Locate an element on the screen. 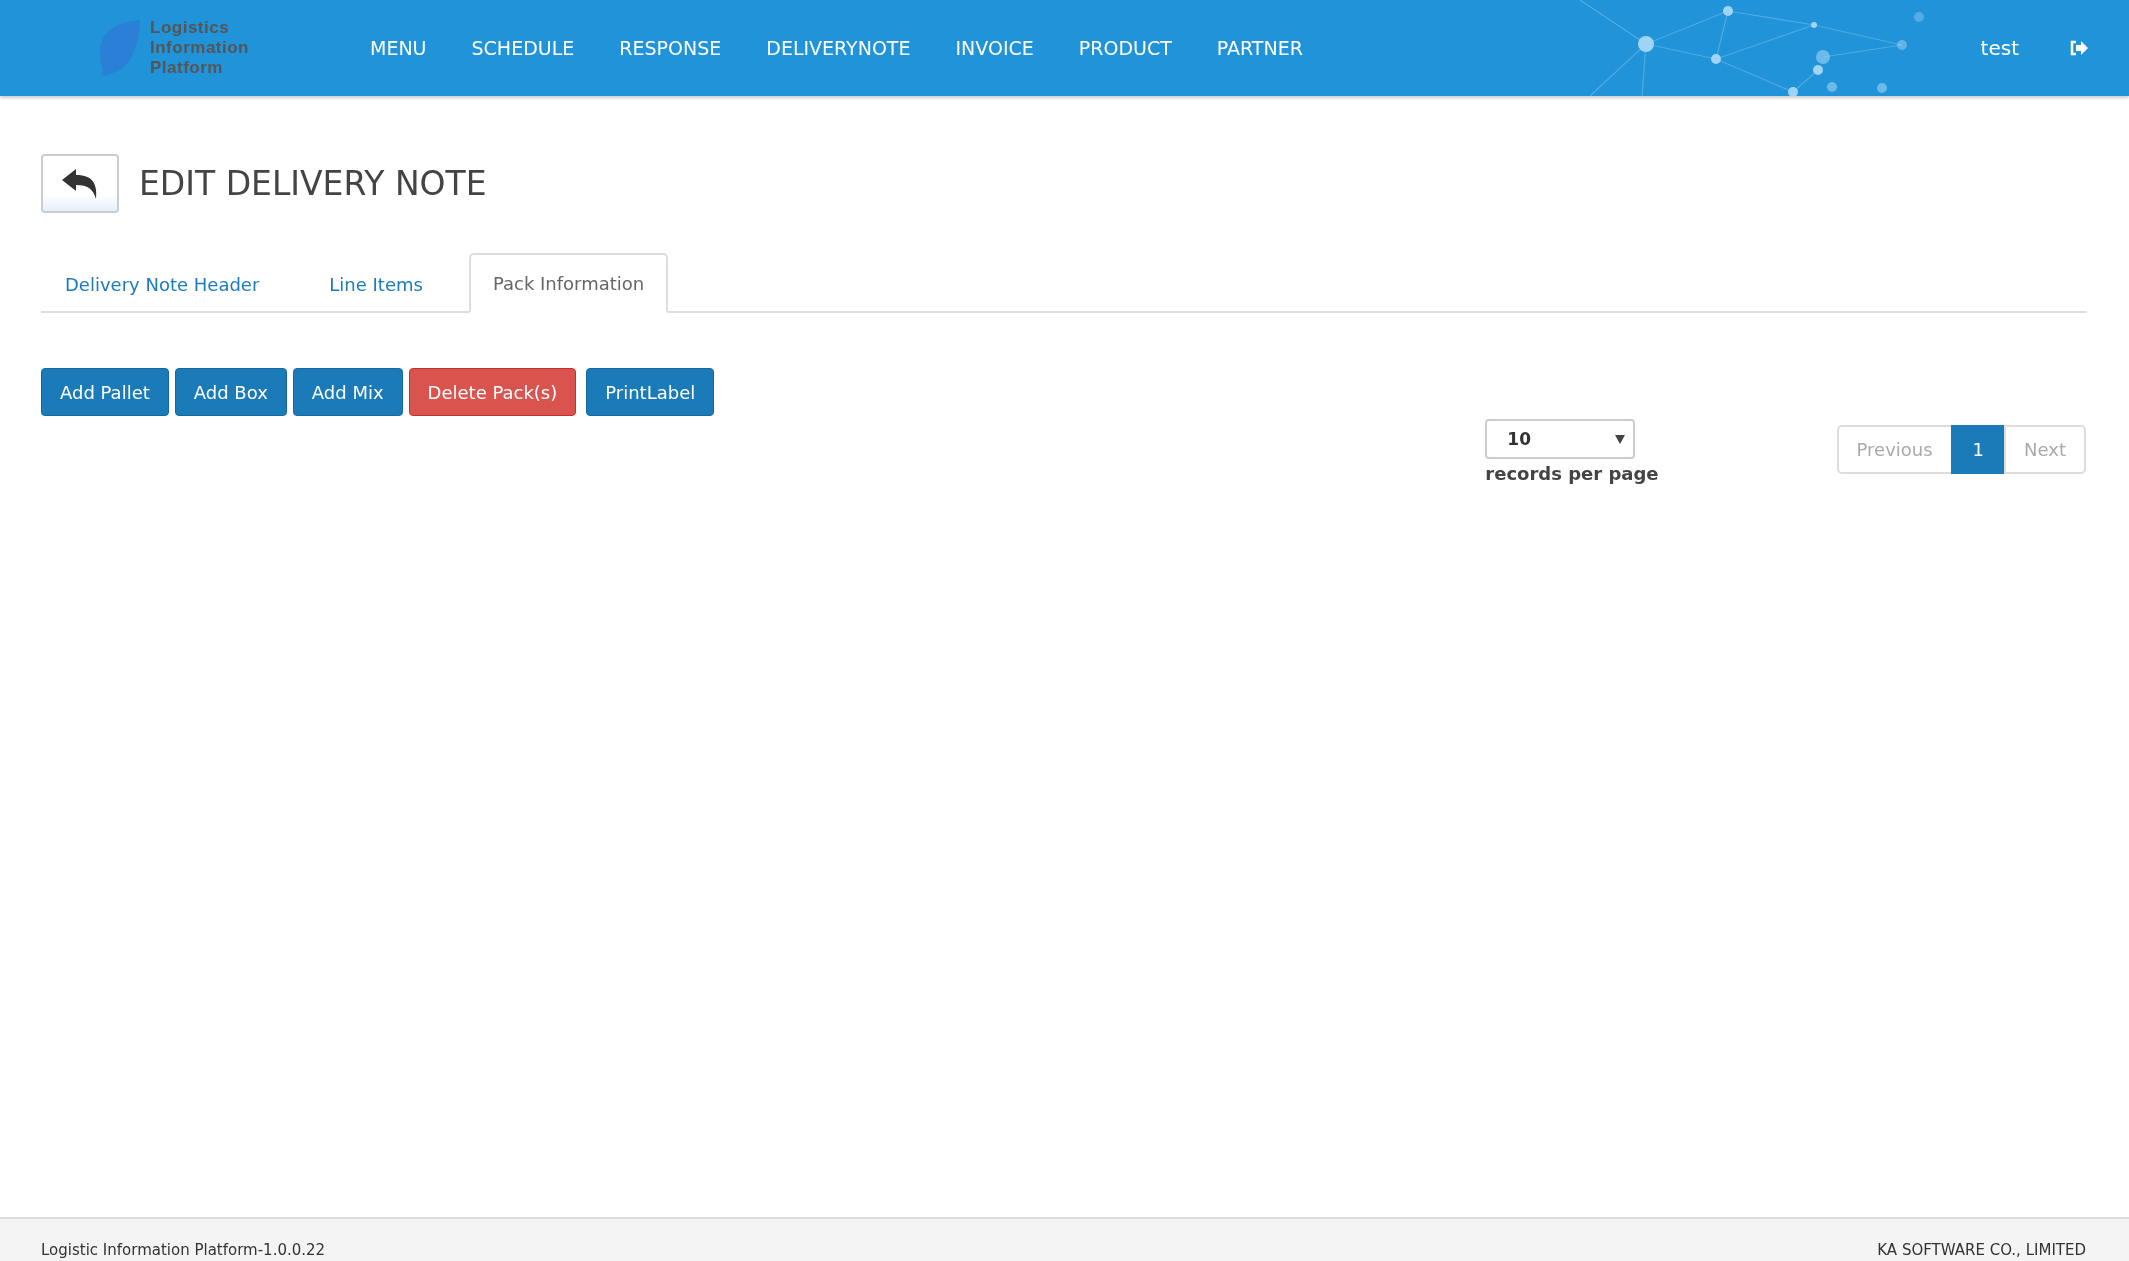 Image resolution: width=2129 pixels, height=1261 pixels. logo-text: Logistics Information Platform is located at coordinates (199, 48).